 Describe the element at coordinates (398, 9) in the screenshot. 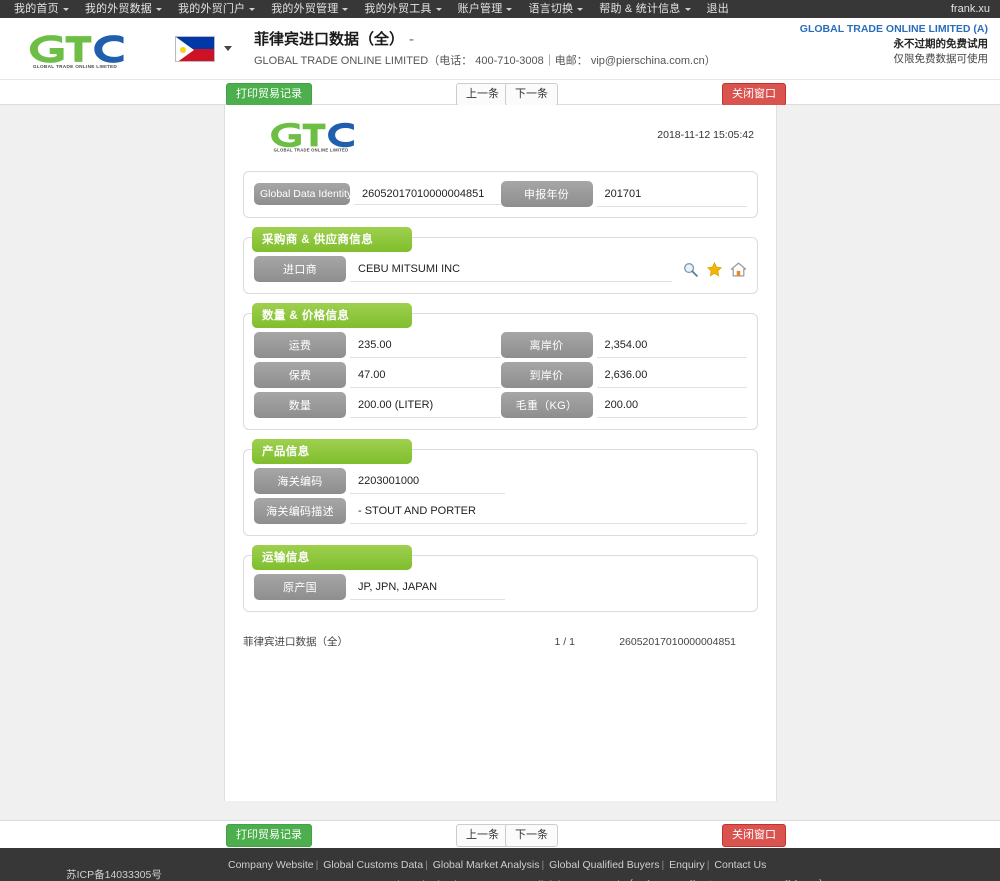

I see `nav-item-label: 我的外贸工具` at that location.